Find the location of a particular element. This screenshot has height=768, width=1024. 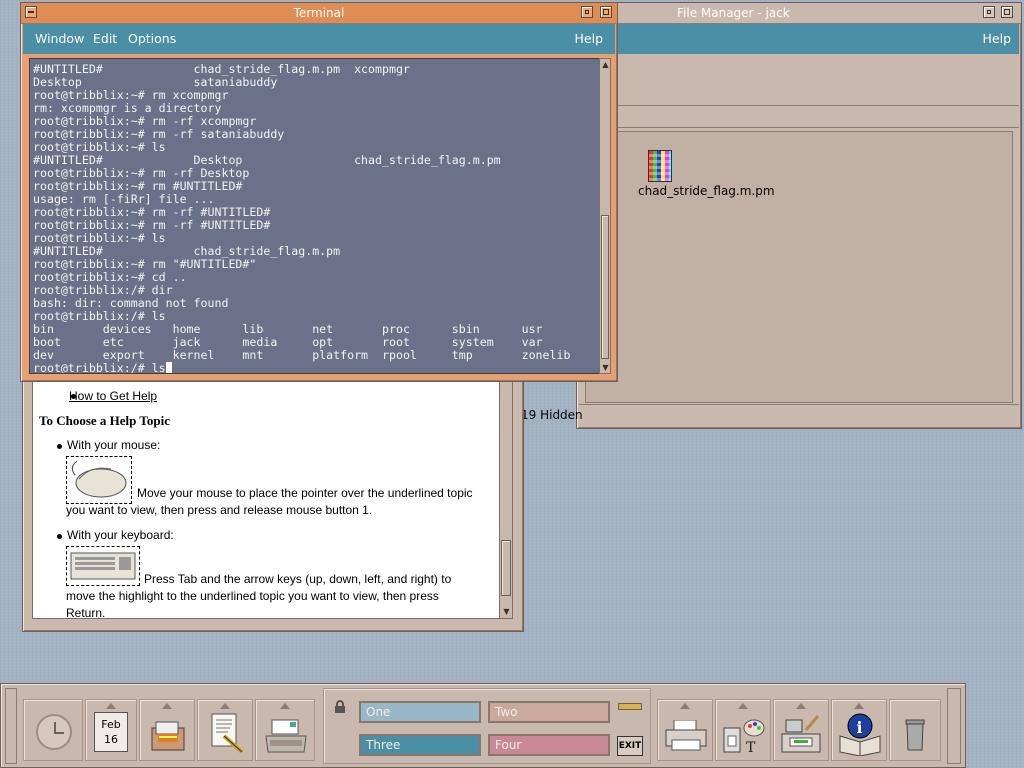

trash-slot is located at coordinates (915, 730).